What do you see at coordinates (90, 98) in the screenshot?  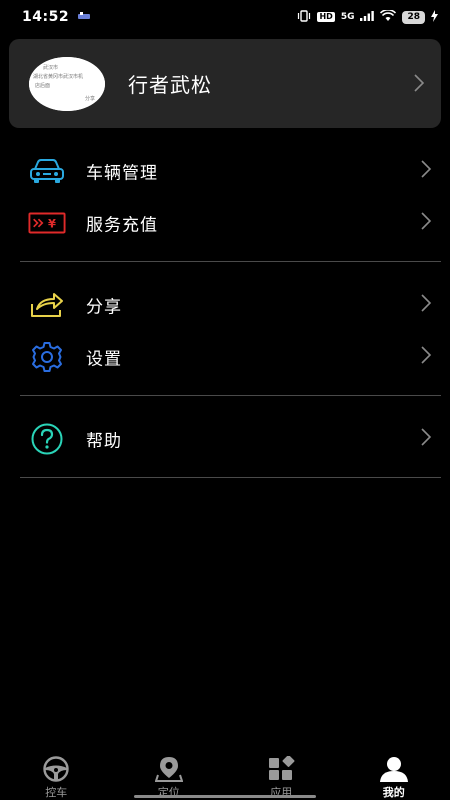 I see `avatar-line-4: 分享` at bounding box center [90, 98].